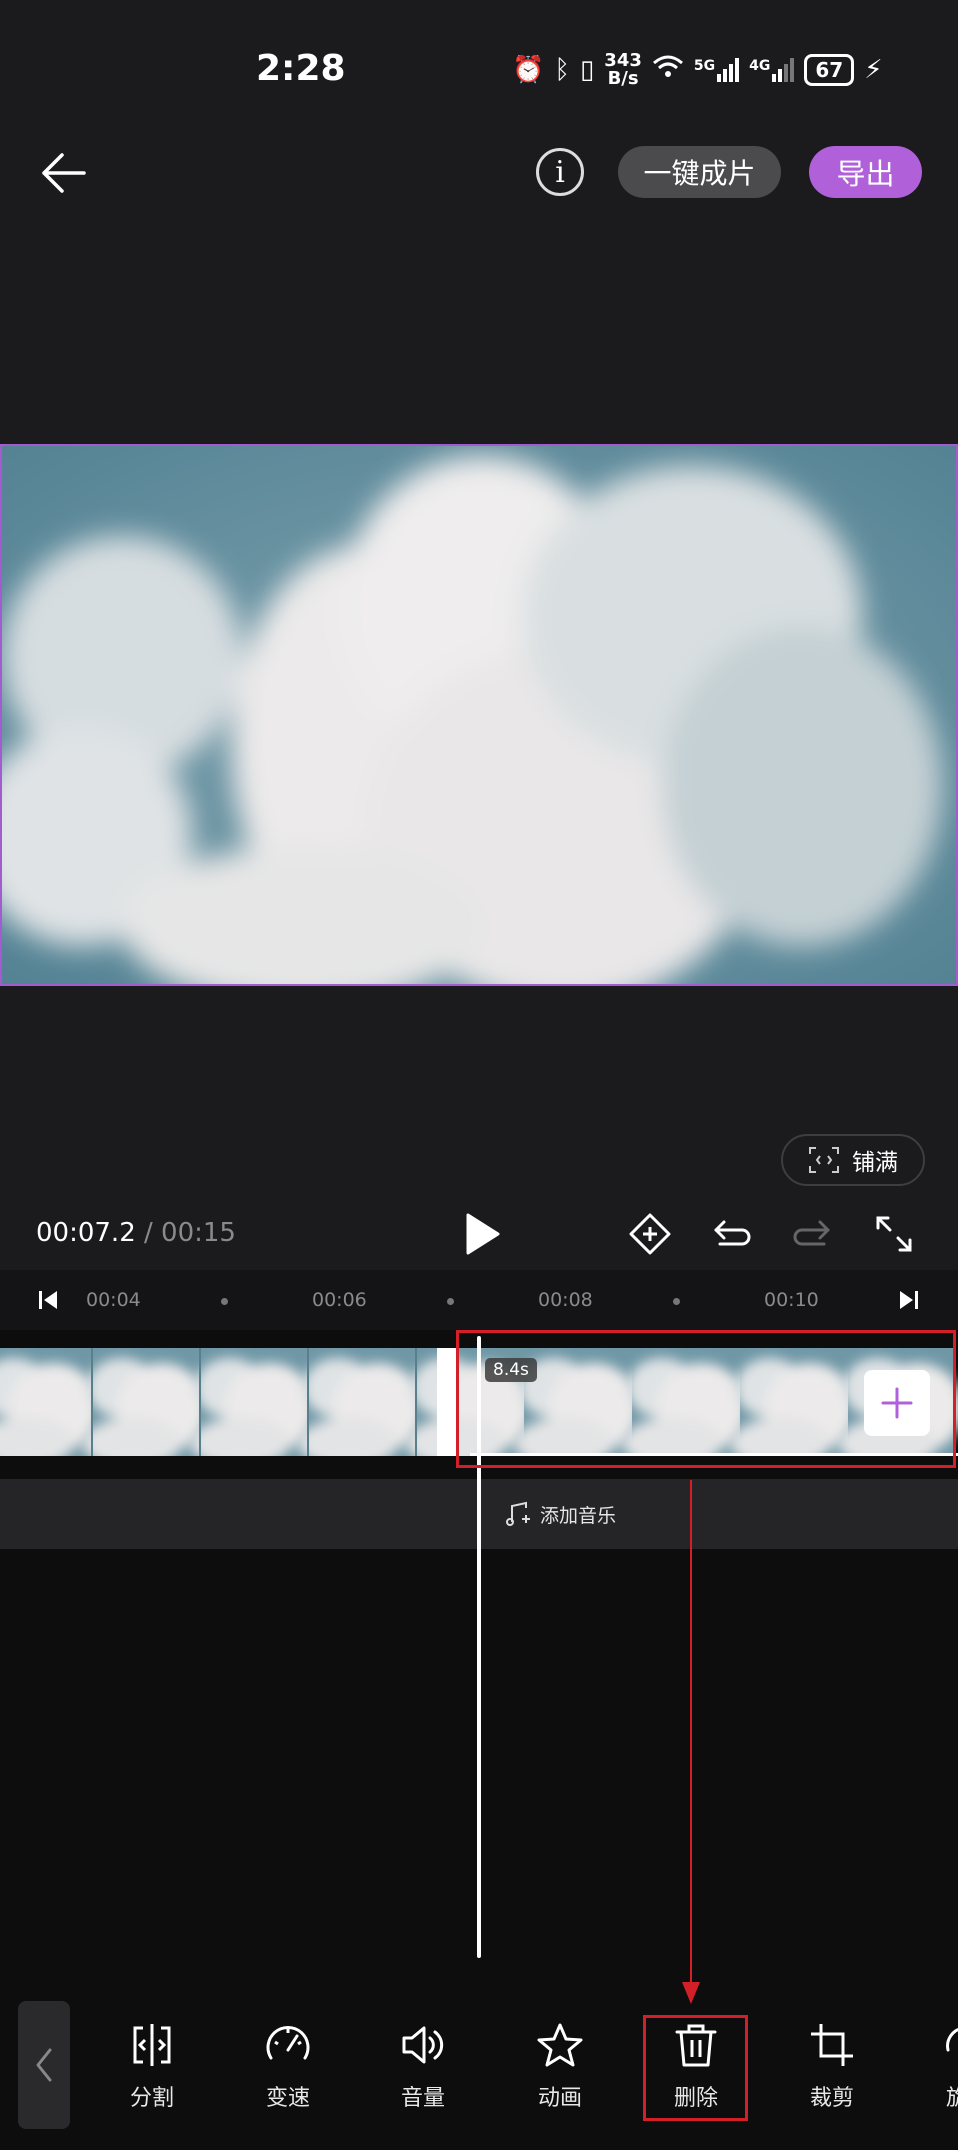 This screenshot has height=2150, width=958. I want to click on time-readout: 00:07.2 / 00:15, so click(136, 1233).